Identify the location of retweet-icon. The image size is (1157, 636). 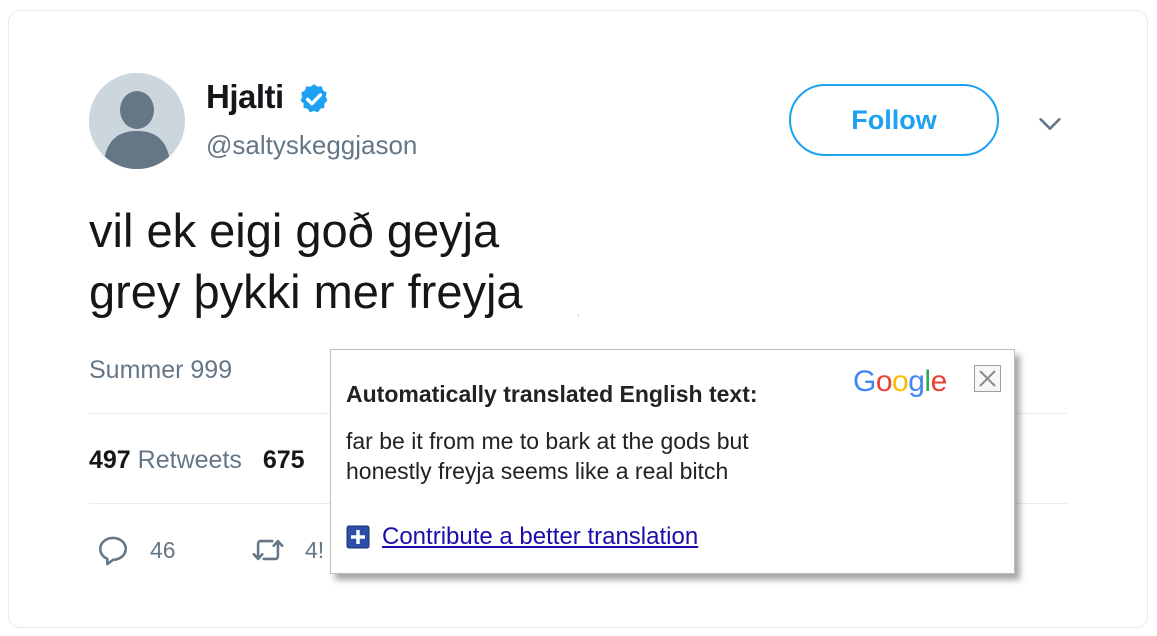
(268, 550).